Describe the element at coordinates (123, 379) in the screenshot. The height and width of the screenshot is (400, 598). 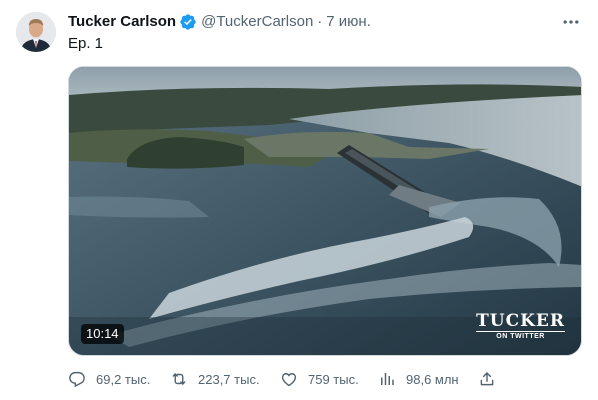
I see `reply-count: 69,2 тыс.` at that location.